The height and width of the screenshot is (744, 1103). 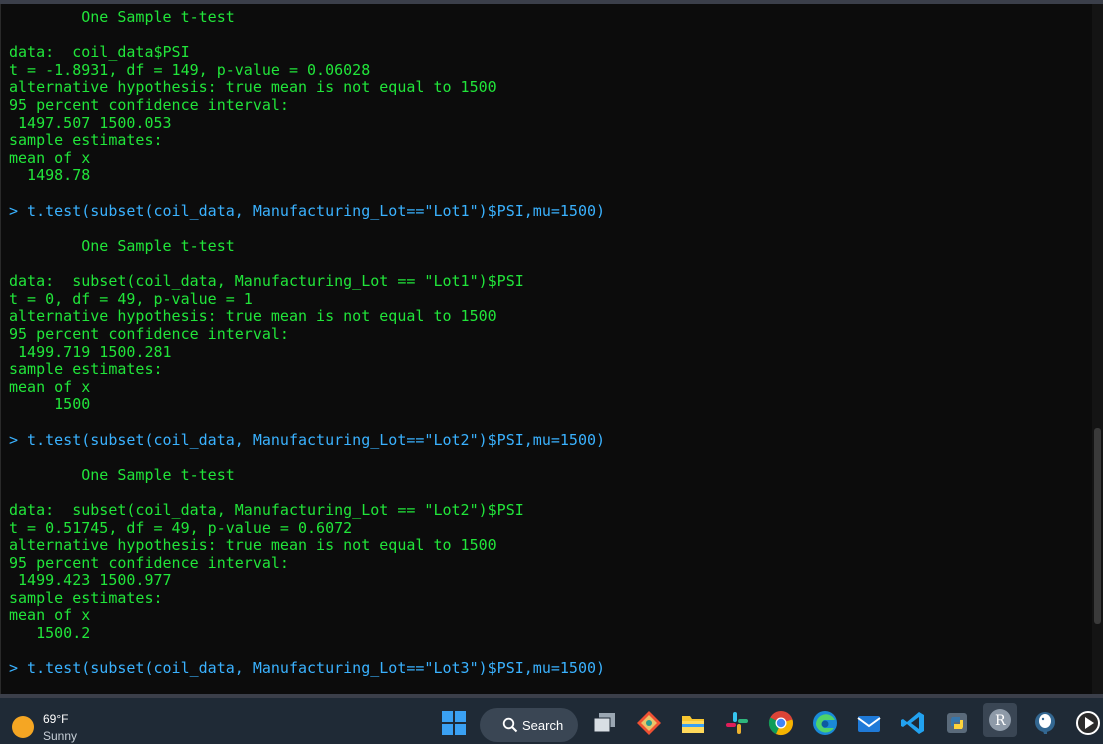 I want to click on weather-temperature: 69°F, so click(x=56, y=719).